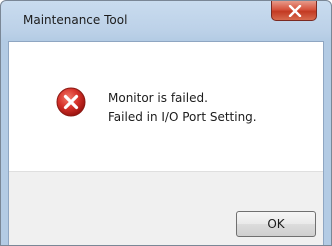  Describe the element at coordinates (276, 224) in the screenshot. I see `ok-button: OK` at that location.